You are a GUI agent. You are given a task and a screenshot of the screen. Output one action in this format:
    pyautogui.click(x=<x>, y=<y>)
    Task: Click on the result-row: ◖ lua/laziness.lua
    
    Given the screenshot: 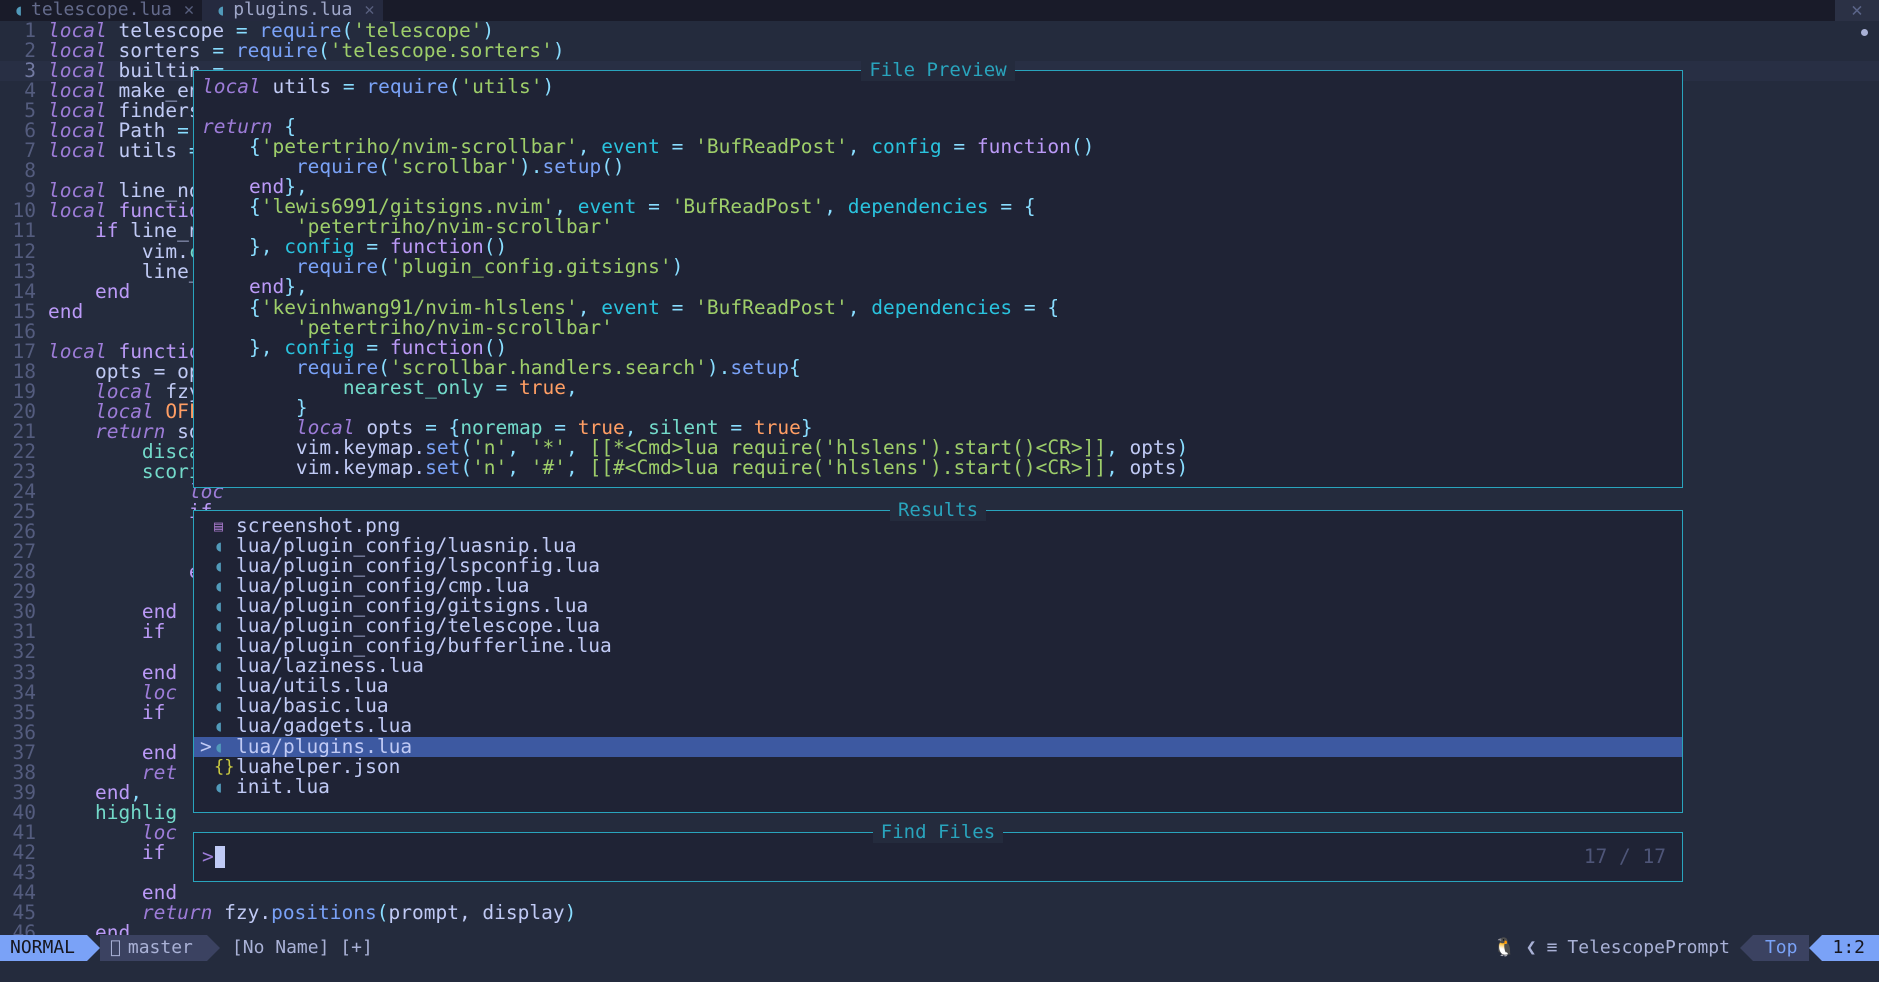 What is the action you would take?
    pyautogui.click(x=938, y=666)
    